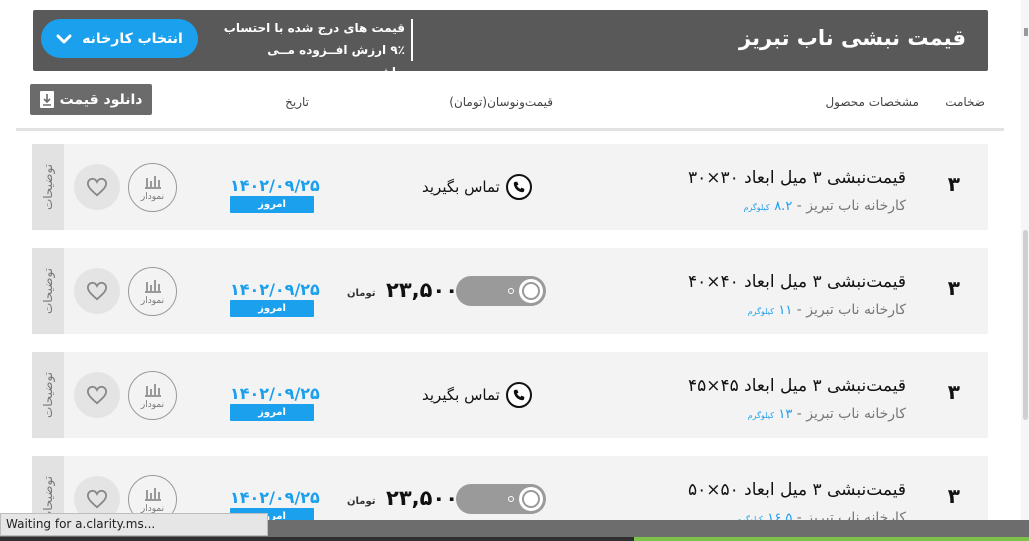  What do you see at coordinates (64, 38) in the screenshot?
I see `chevron-down-icon` at bounding box center [64, 38].